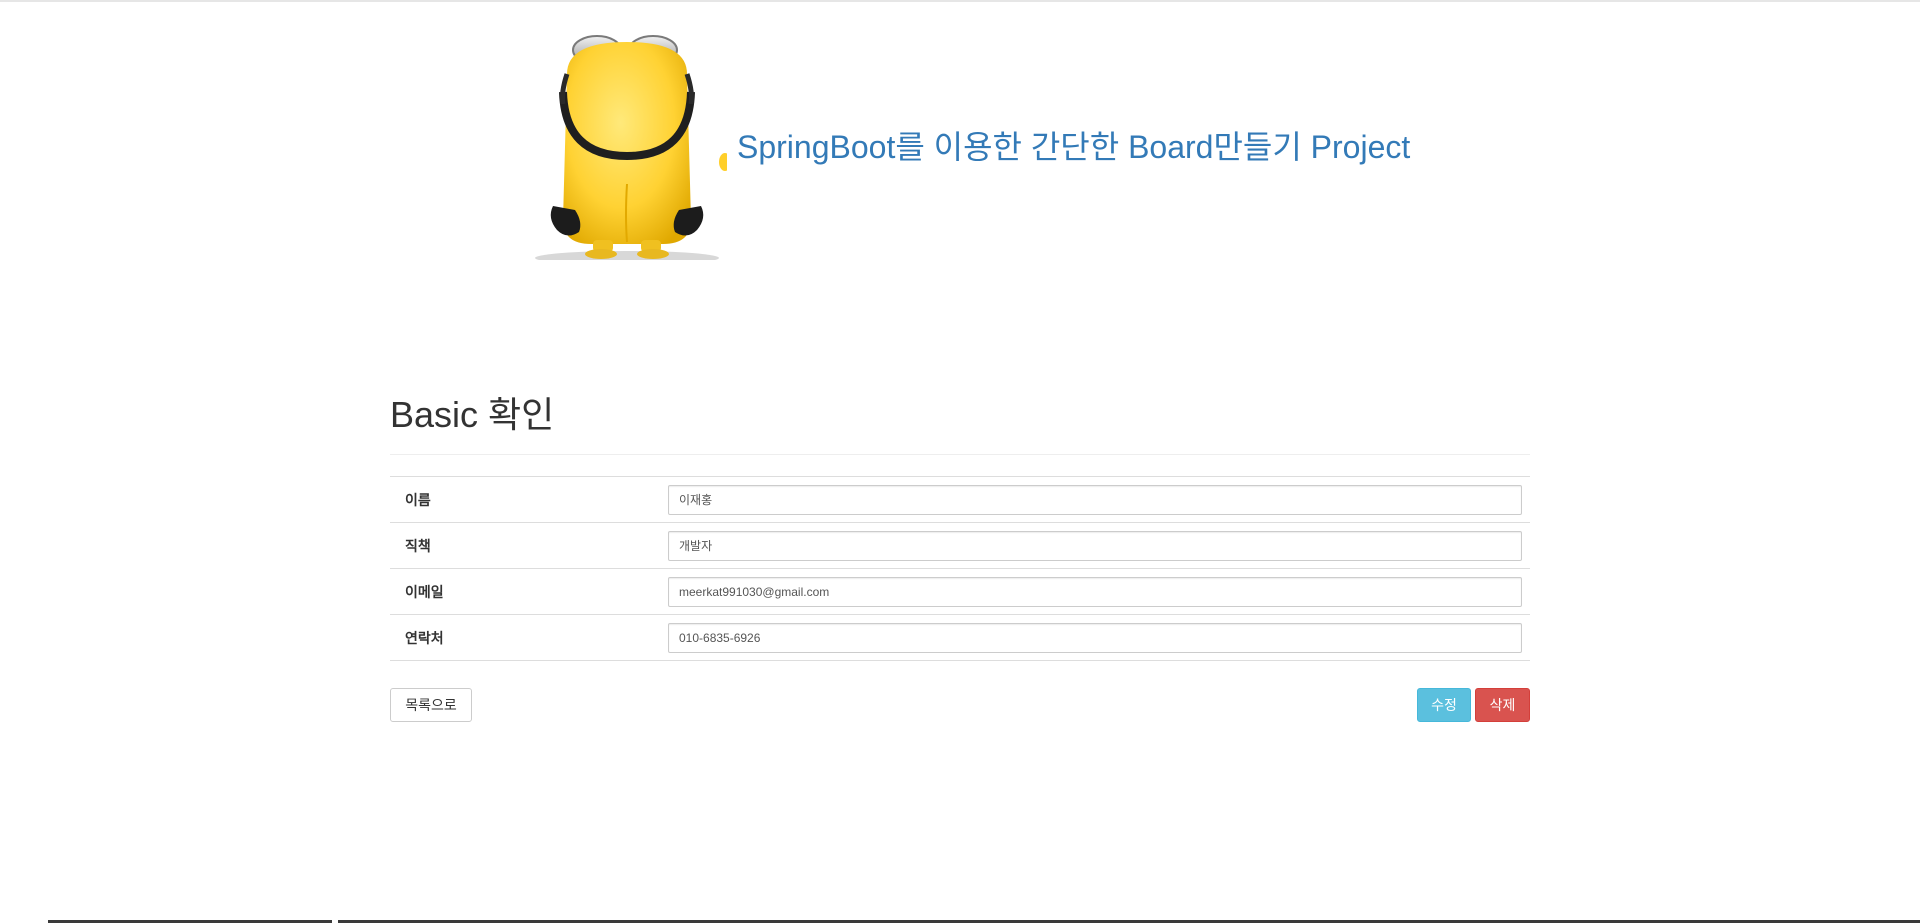  I want to click on contact-label: 연락처, so click(424, 637).